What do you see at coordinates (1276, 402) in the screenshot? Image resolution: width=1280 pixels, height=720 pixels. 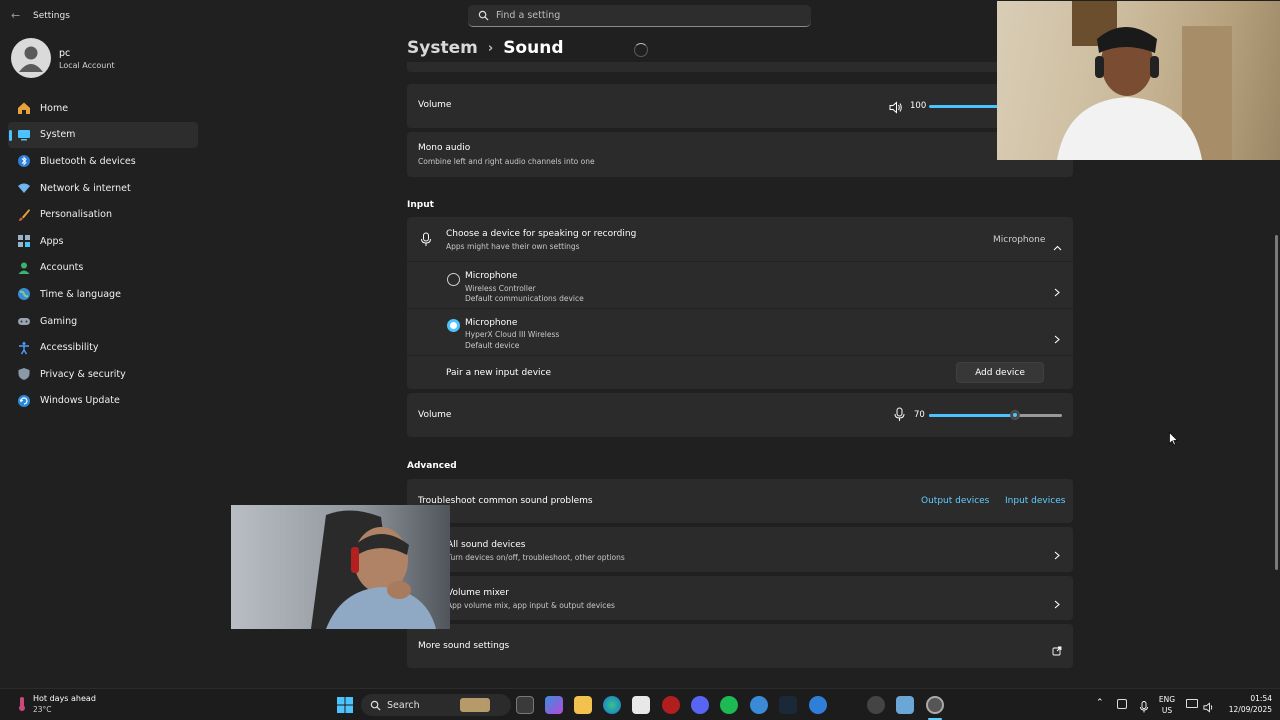 I see `scrollbar-thumb` at bounding box center [1276, 402].